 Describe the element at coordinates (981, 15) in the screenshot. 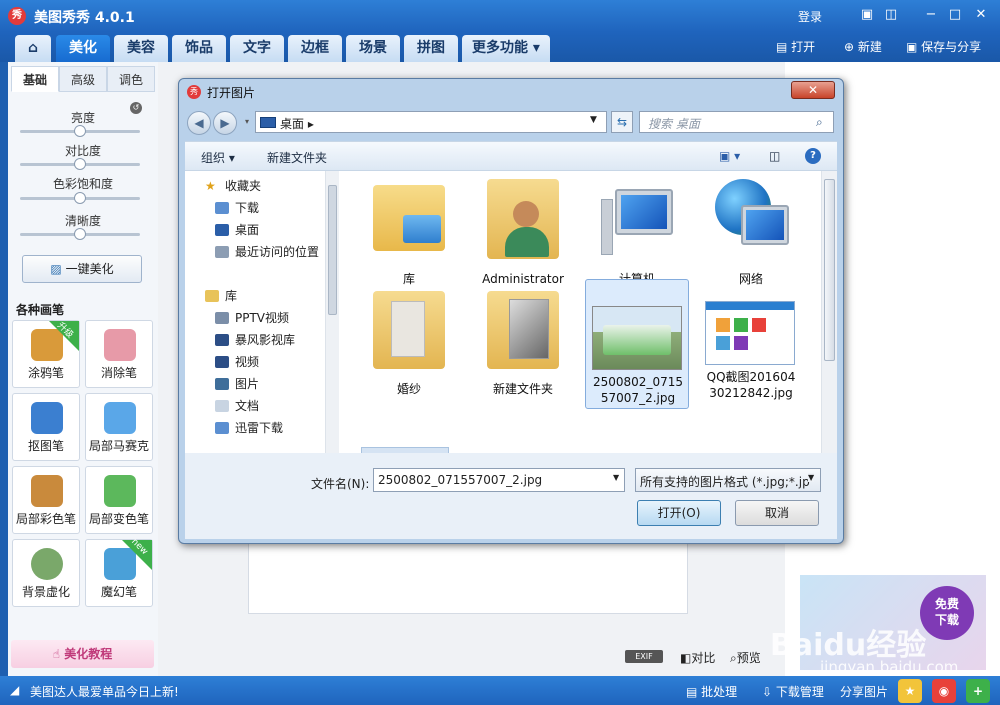

I see `close-icon: ✕` at that location.